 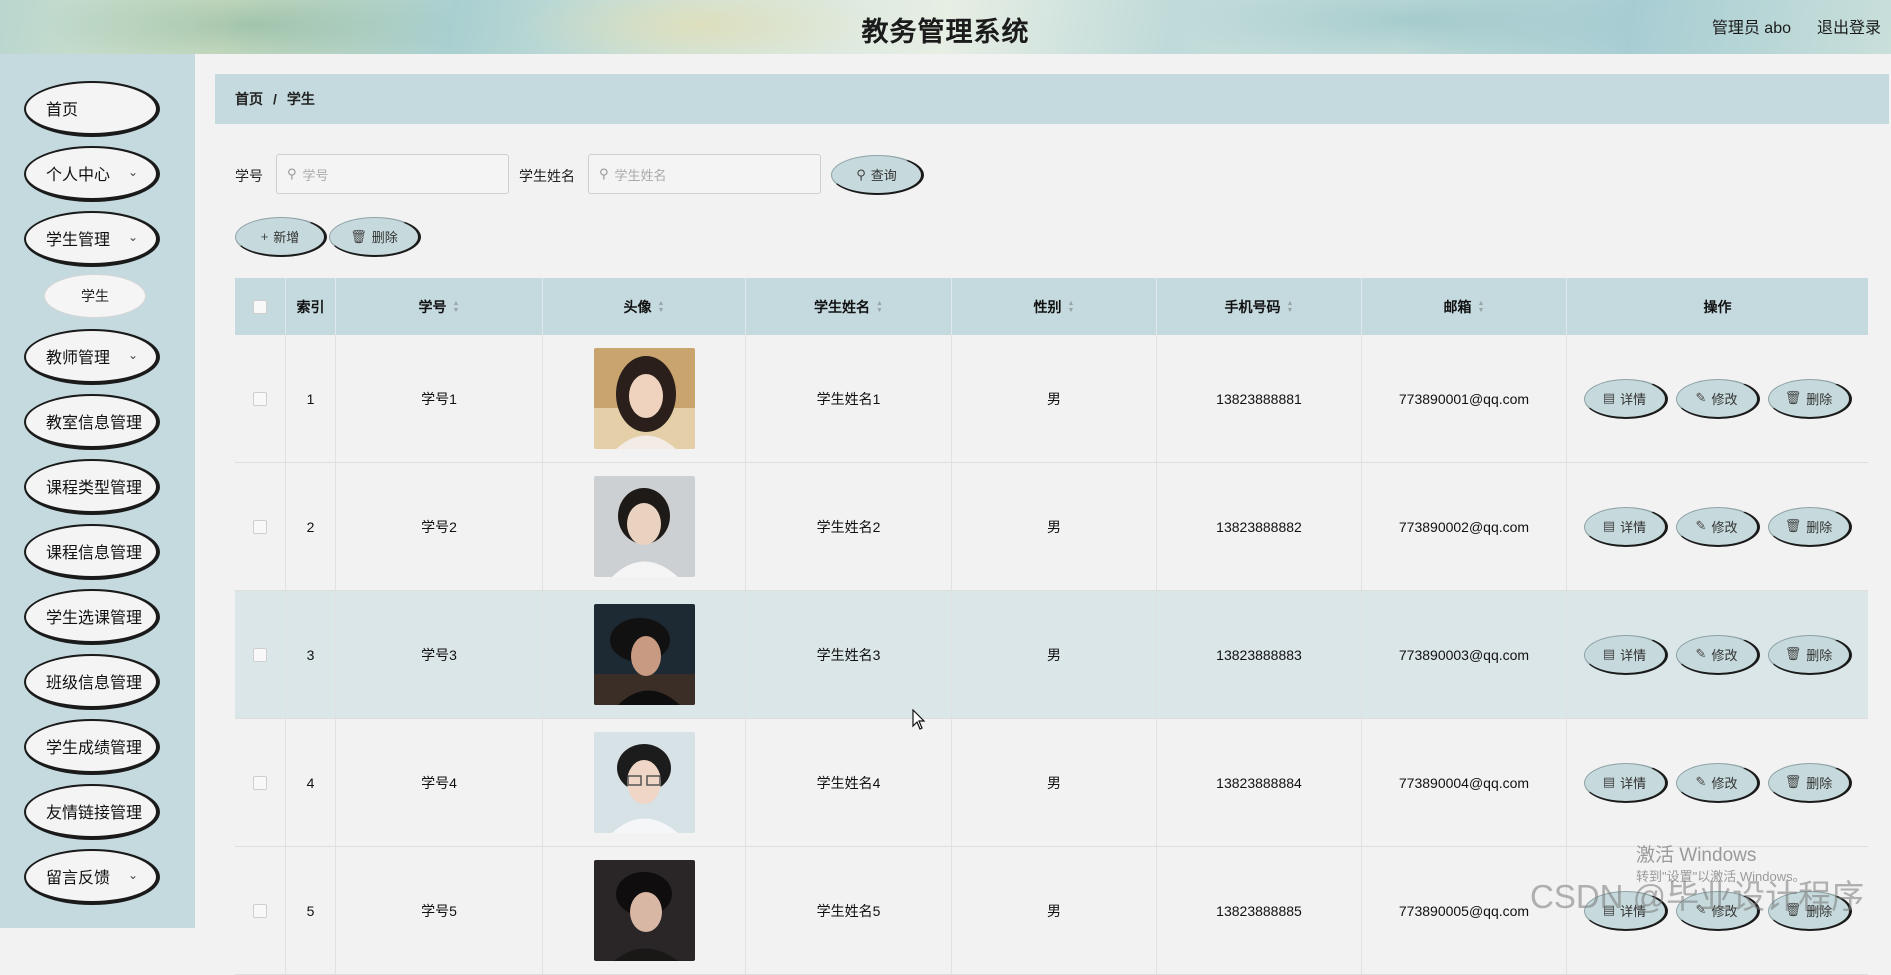 What do you see at coordinates (1849, 26) in the screenshot?
I see `logout-link: 退出登录` at bounding box center [1849, 26].